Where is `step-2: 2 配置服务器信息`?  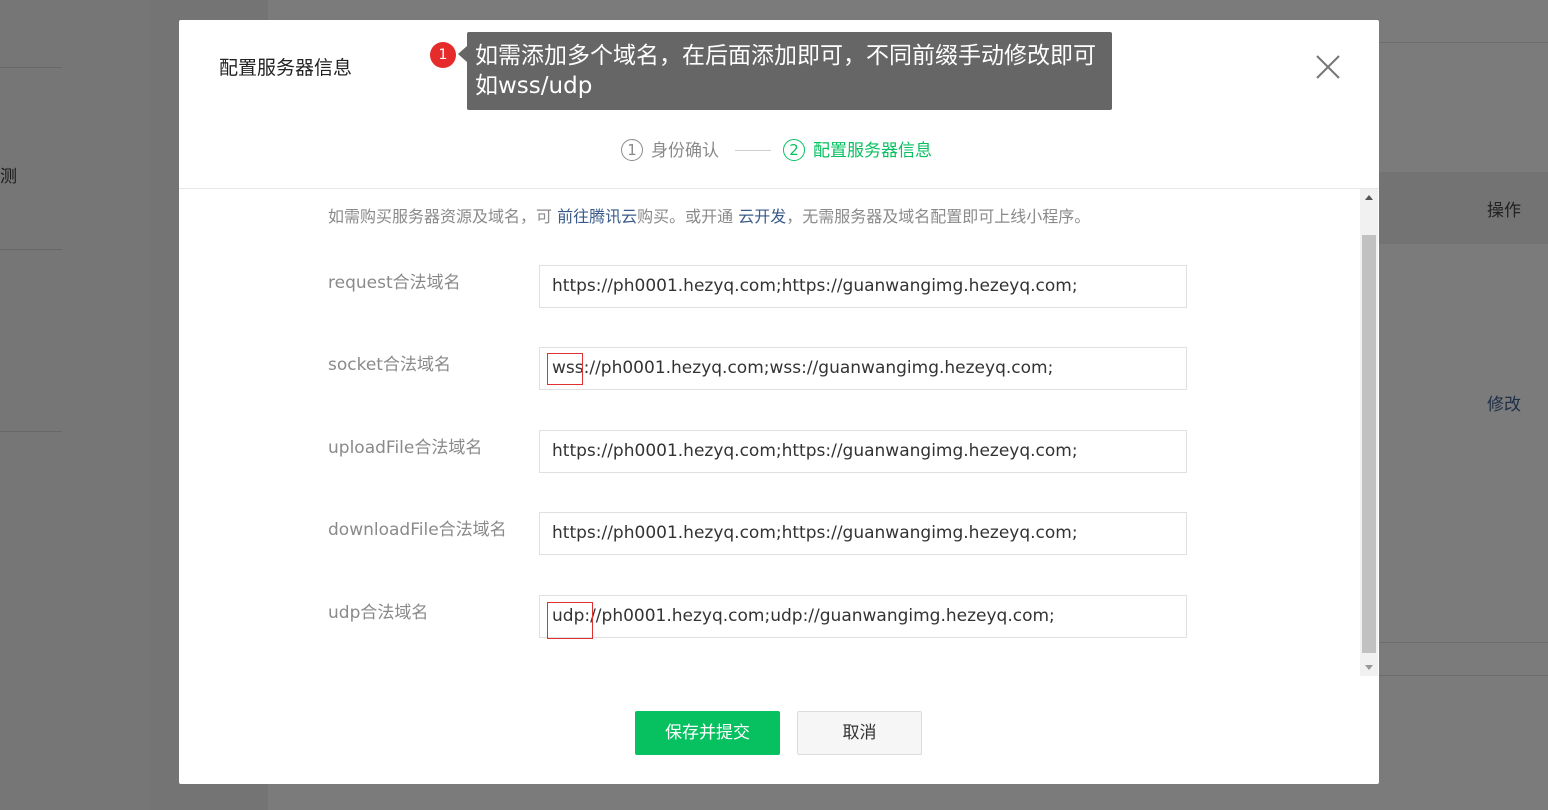
step-2: 2 配置服务器信息 is located at coordinates (857, 148).